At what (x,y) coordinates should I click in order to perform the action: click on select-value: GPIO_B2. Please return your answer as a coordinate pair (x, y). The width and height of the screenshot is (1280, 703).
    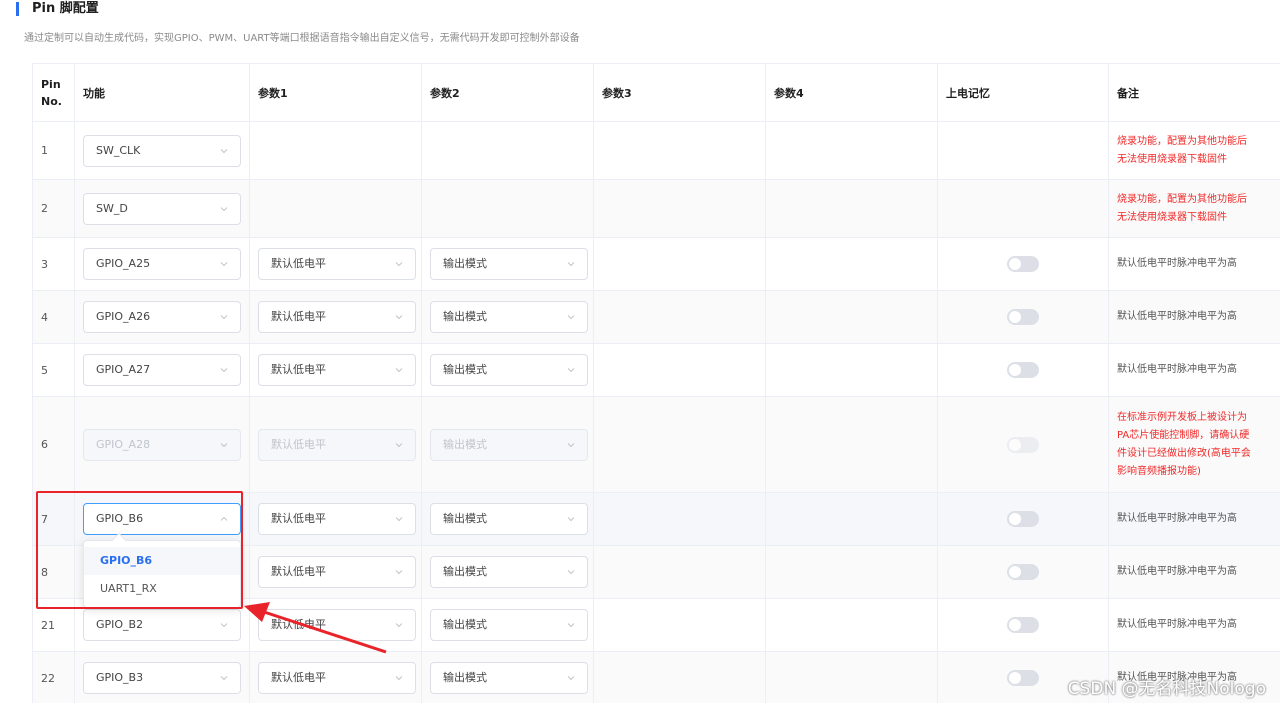
    Looking at the image, I should click on (120, 624).